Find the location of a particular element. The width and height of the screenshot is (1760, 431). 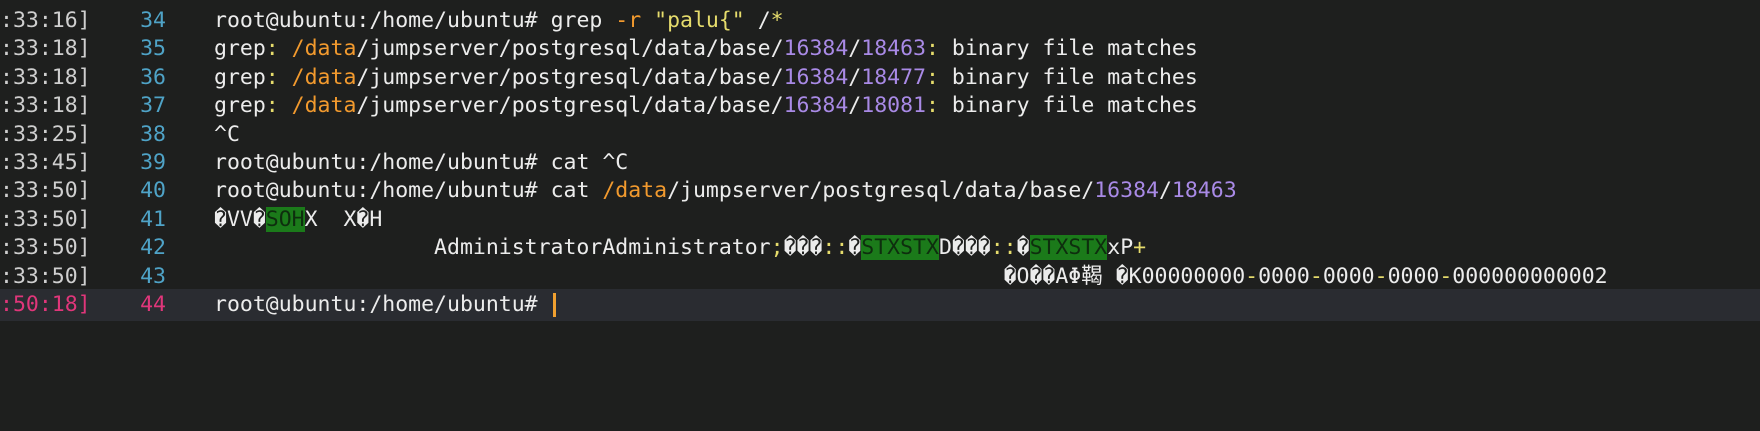

text-segment: ��� is located at coordinates (803, 248).